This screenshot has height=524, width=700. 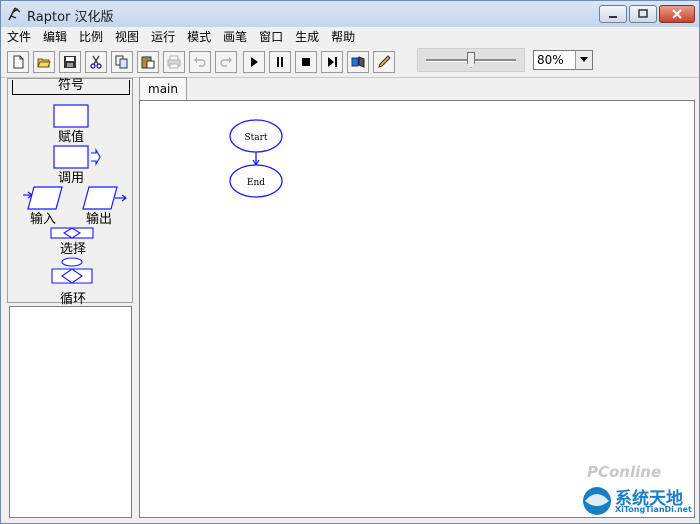 I want to click on step-icon, so click(x=332, y=62).